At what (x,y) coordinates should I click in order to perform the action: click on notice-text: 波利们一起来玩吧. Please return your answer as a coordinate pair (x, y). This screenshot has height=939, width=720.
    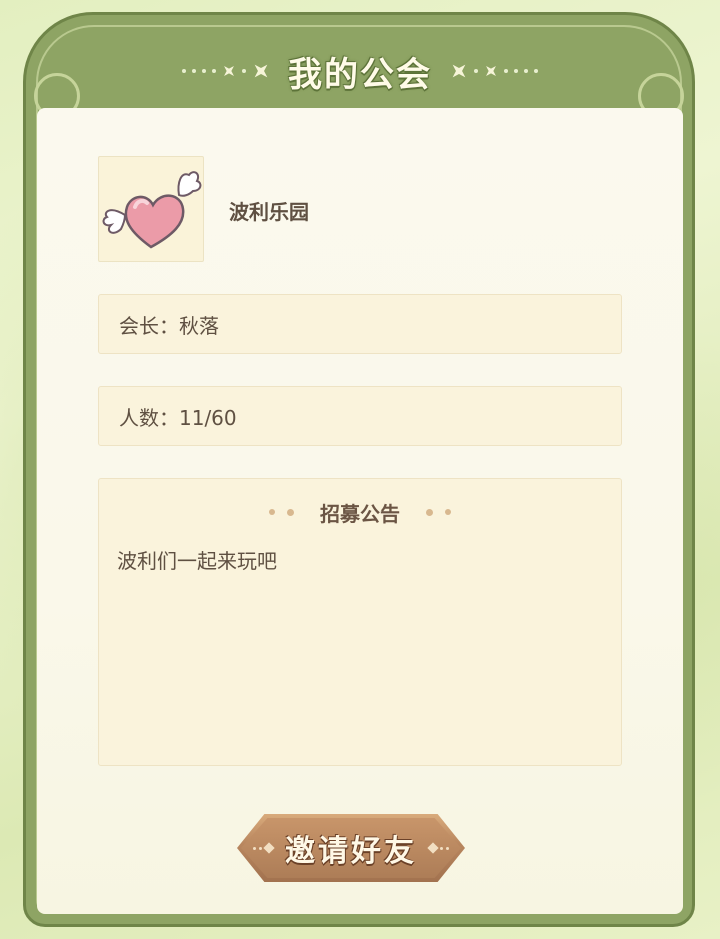
    Looking at the image, I should click on (197, 561).